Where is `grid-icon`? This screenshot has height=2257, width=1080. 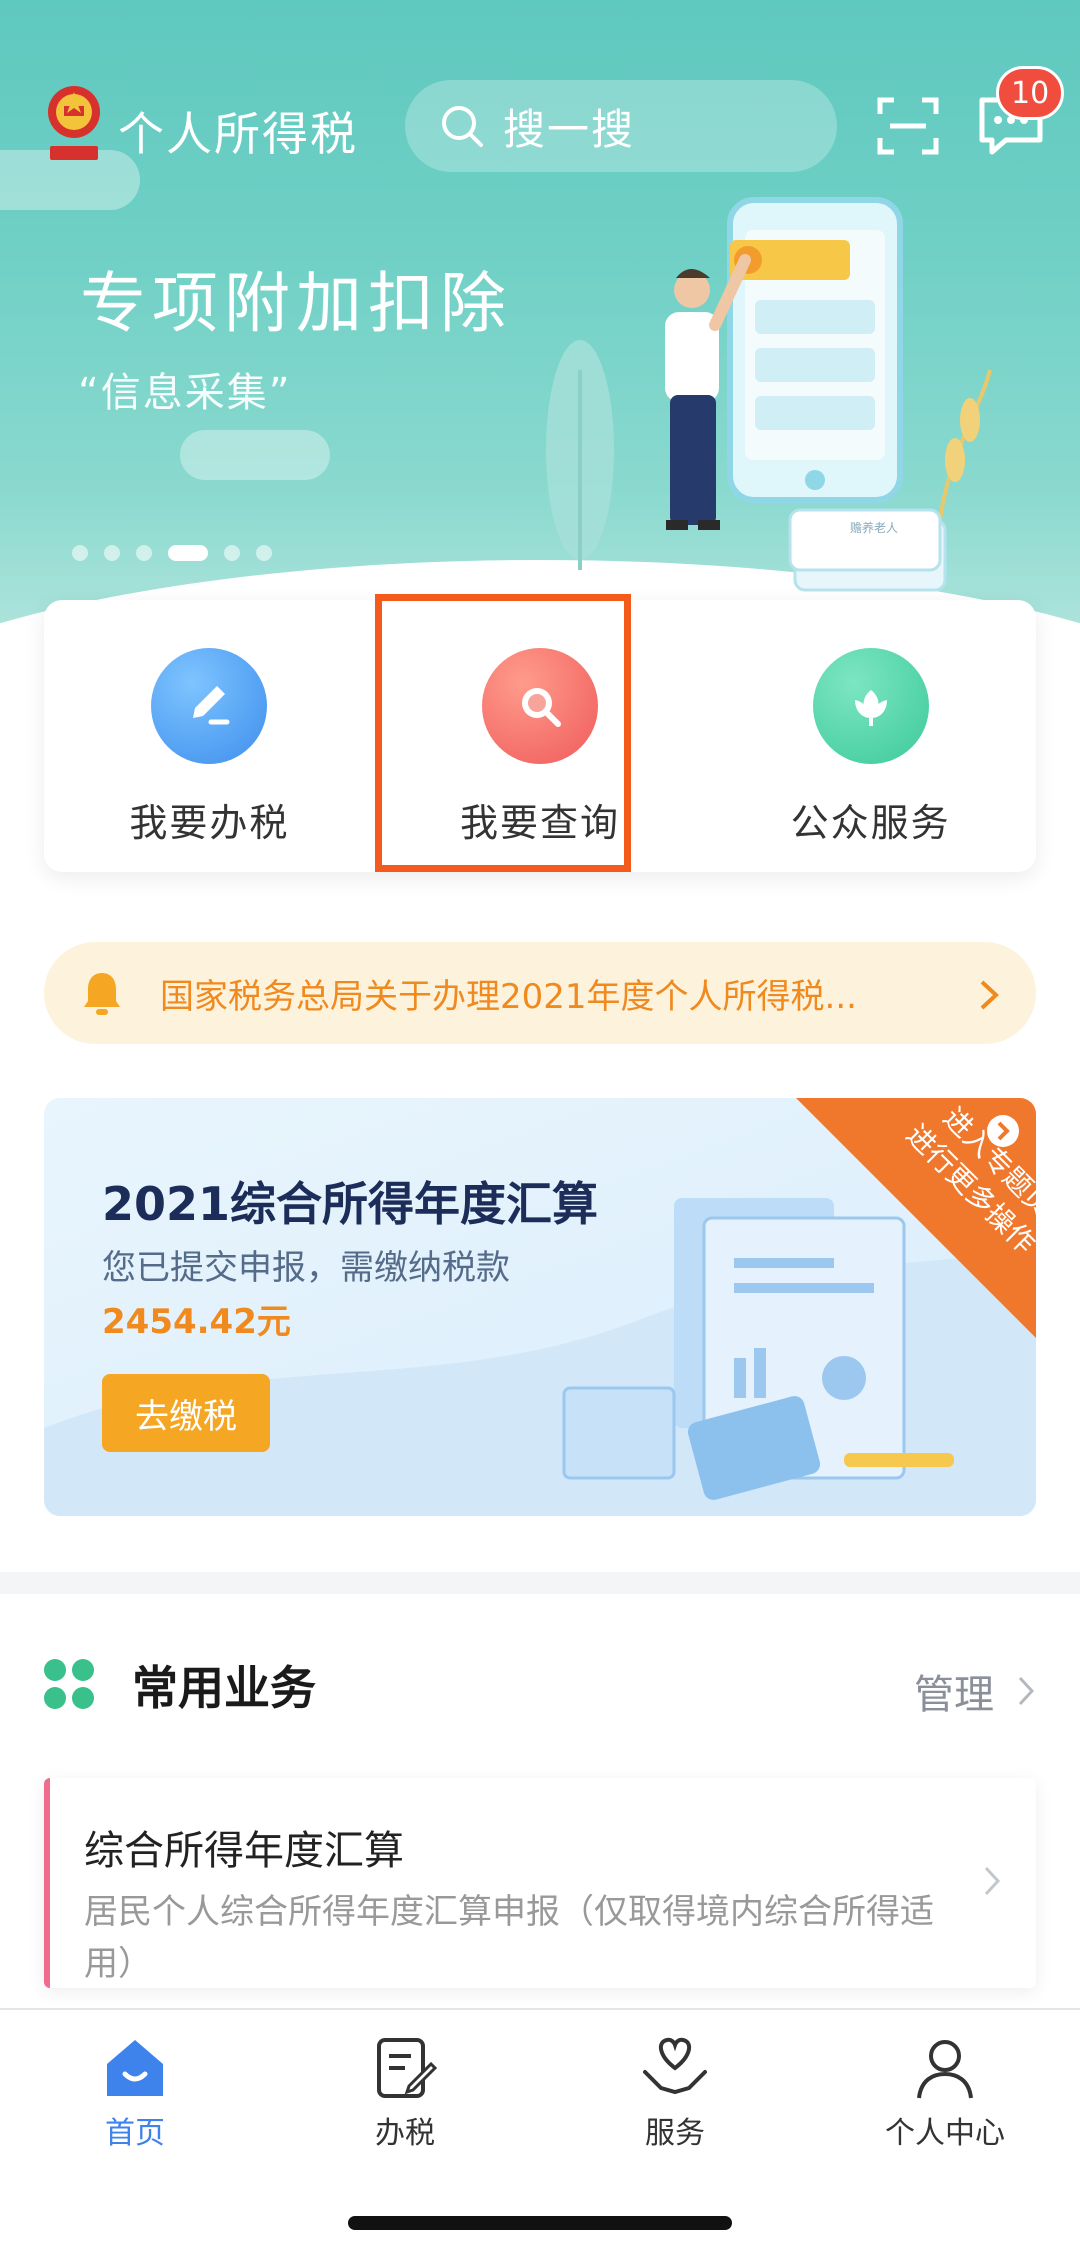 grid-icon is located at coordinates (69, 1684).